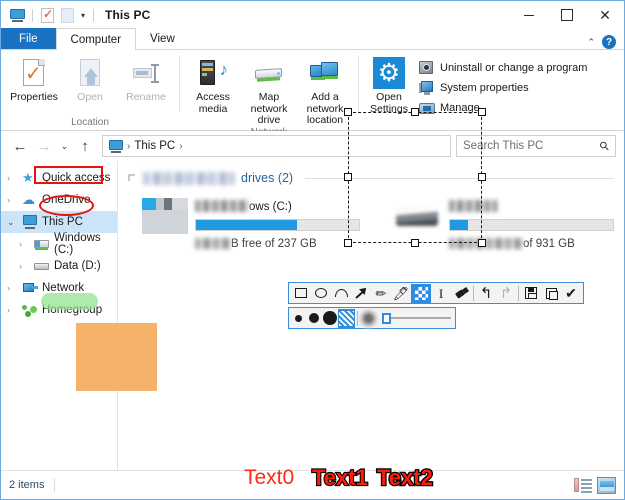  What do you see at coordinates (415, 112) in the screenshot?
I see `resize-handle-n` at bounding box center [415, 112].